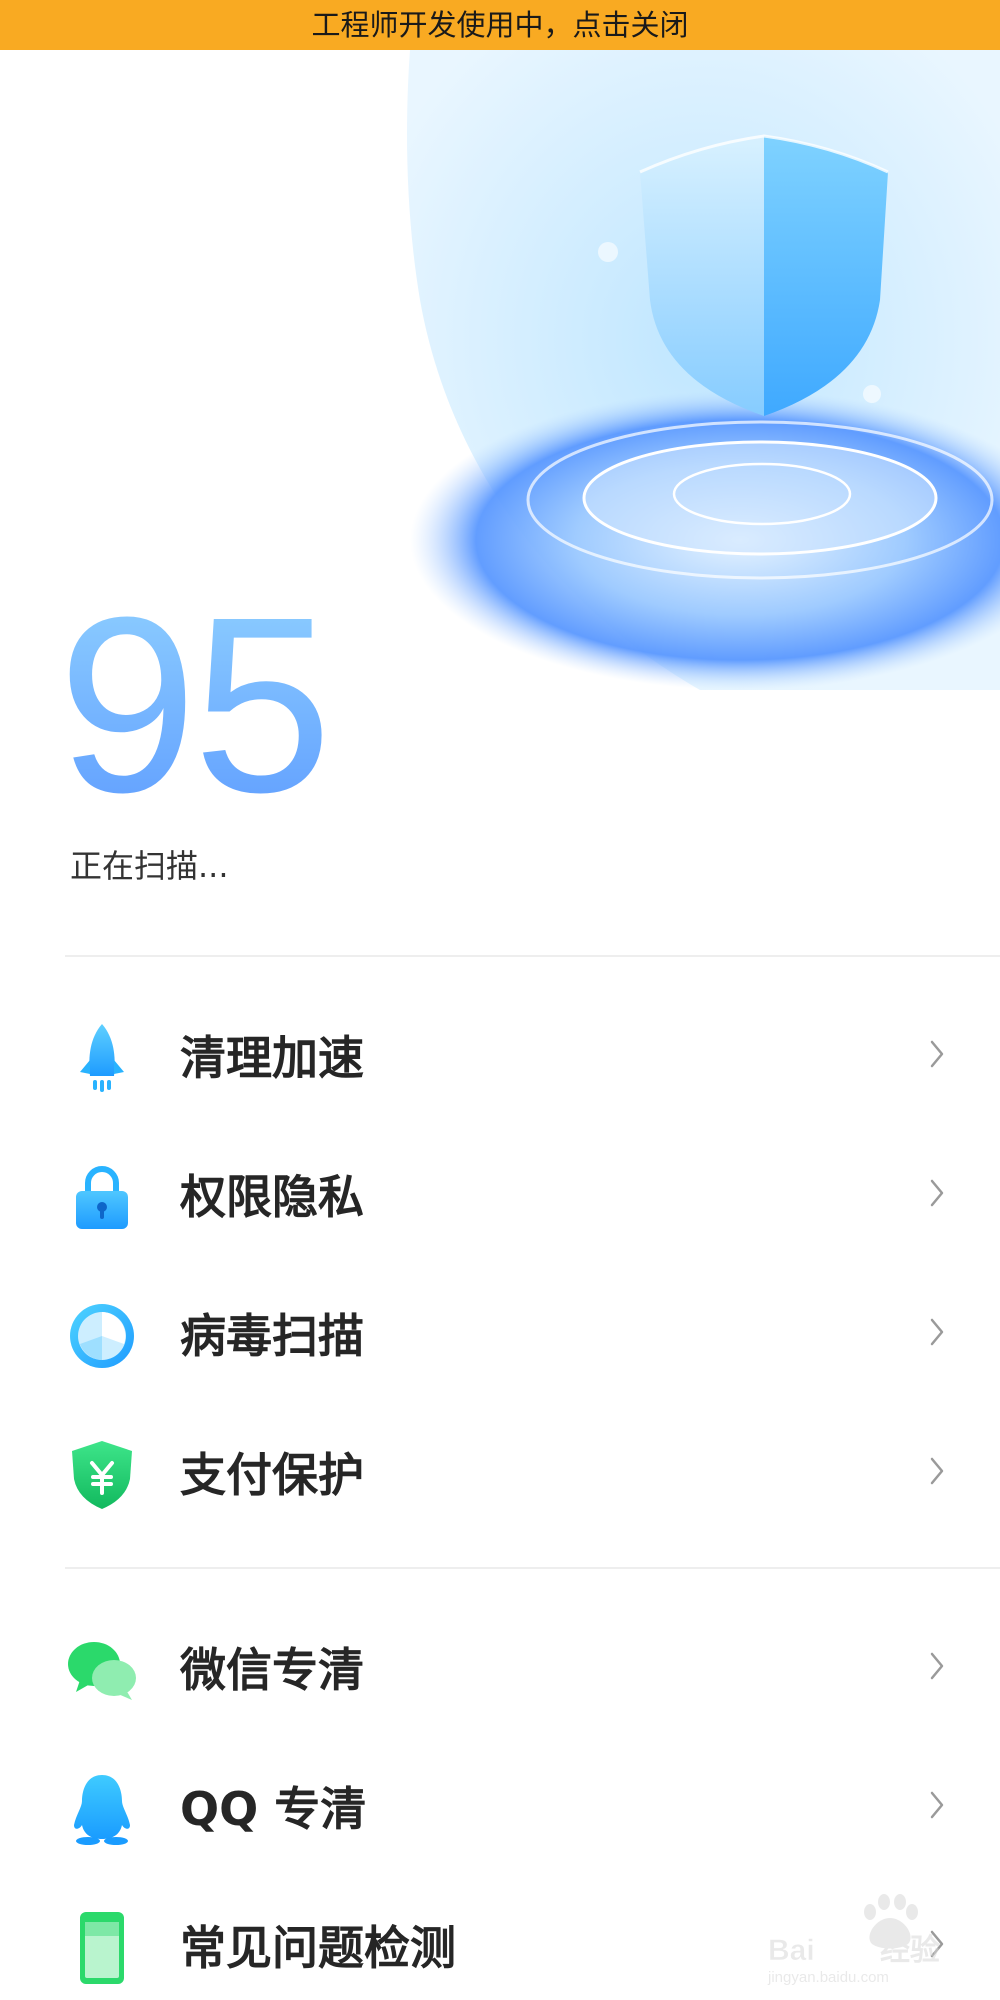  What do you see at coordinates (853, 1940) in the screenshot?
I see `baidu-jingyan-watermark: Bai 经验 jingyan.baidu.com` at bounding box center [853, 1940].